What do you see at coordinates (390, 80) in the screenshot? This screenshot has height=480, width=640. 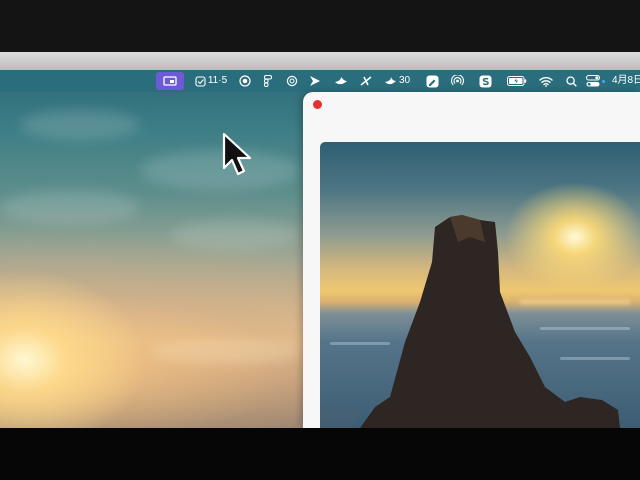 I see `weather-icon` at bounding box center [390, 80].